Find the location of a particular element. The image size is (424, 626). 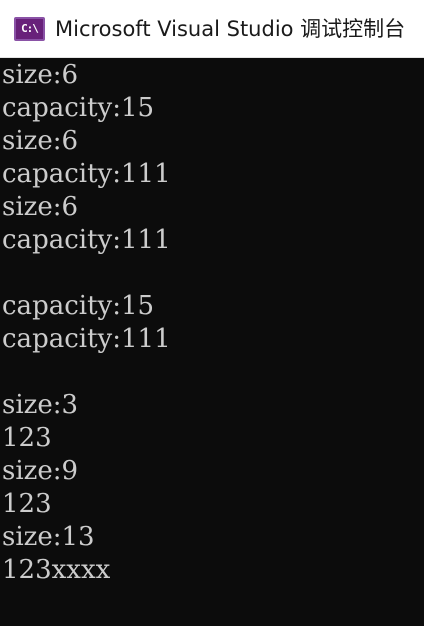

console-line: size:3 is located at coordinates (40, 405).